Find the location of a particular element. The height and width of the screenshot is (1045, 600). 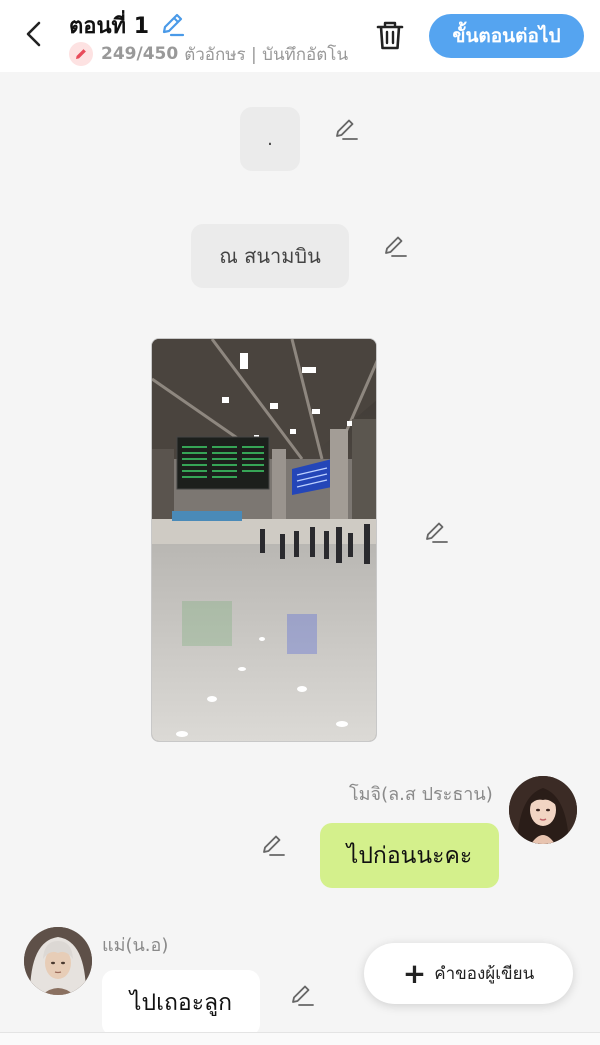

airport-photo is located at coordinates (264, 540).